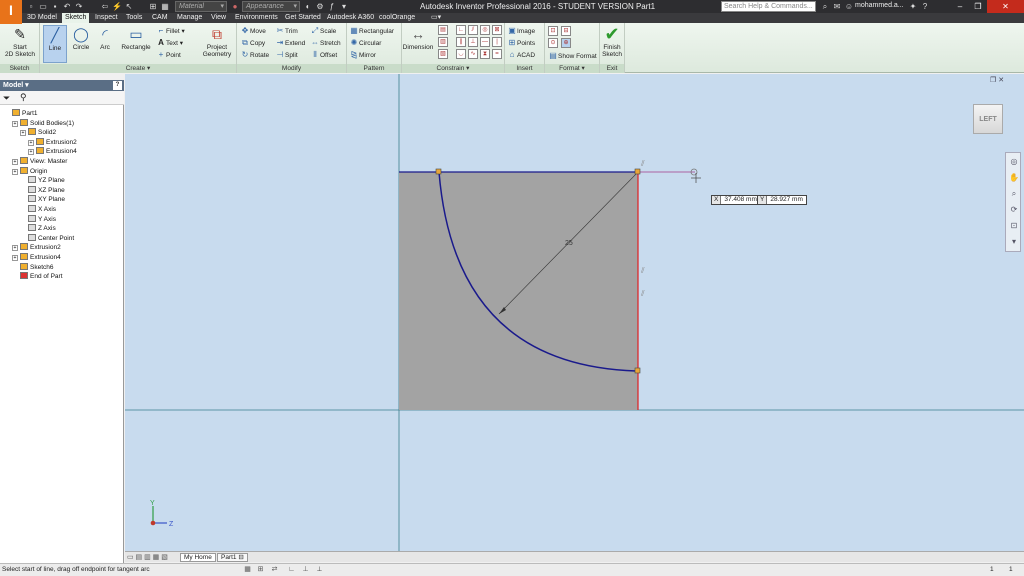  What do you see at coordinates (81, 38) in the screenshot?
I see `circle-button: ◯ Circle` at bounding box center [81, 38].